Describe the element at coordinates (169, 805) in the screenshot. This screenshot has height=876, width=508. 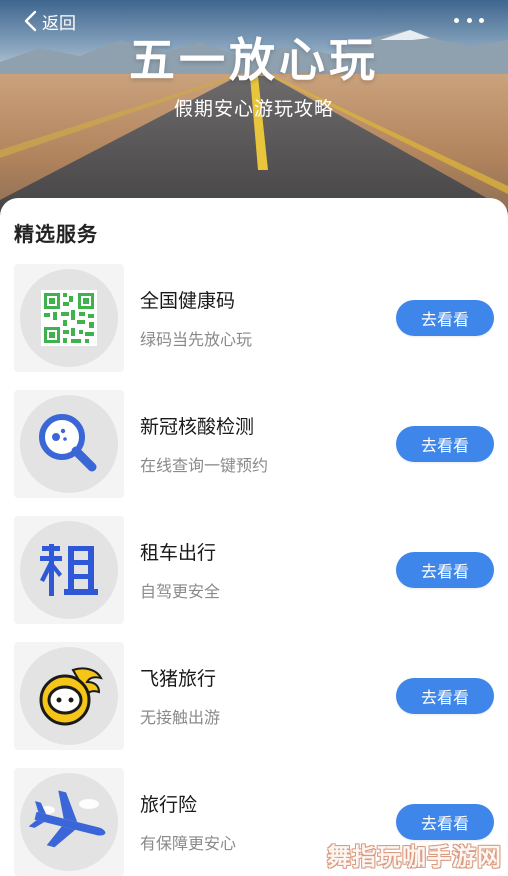
I see `service-name: 旅行险` at that location.